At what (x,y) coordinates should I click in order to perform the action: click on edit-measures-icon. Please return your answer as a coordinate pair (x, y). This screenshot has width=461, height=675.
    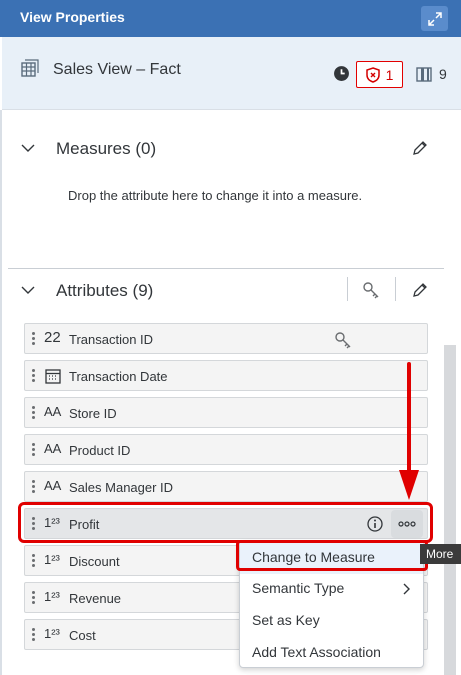
    Looking at the image, I should click on (420, 148).